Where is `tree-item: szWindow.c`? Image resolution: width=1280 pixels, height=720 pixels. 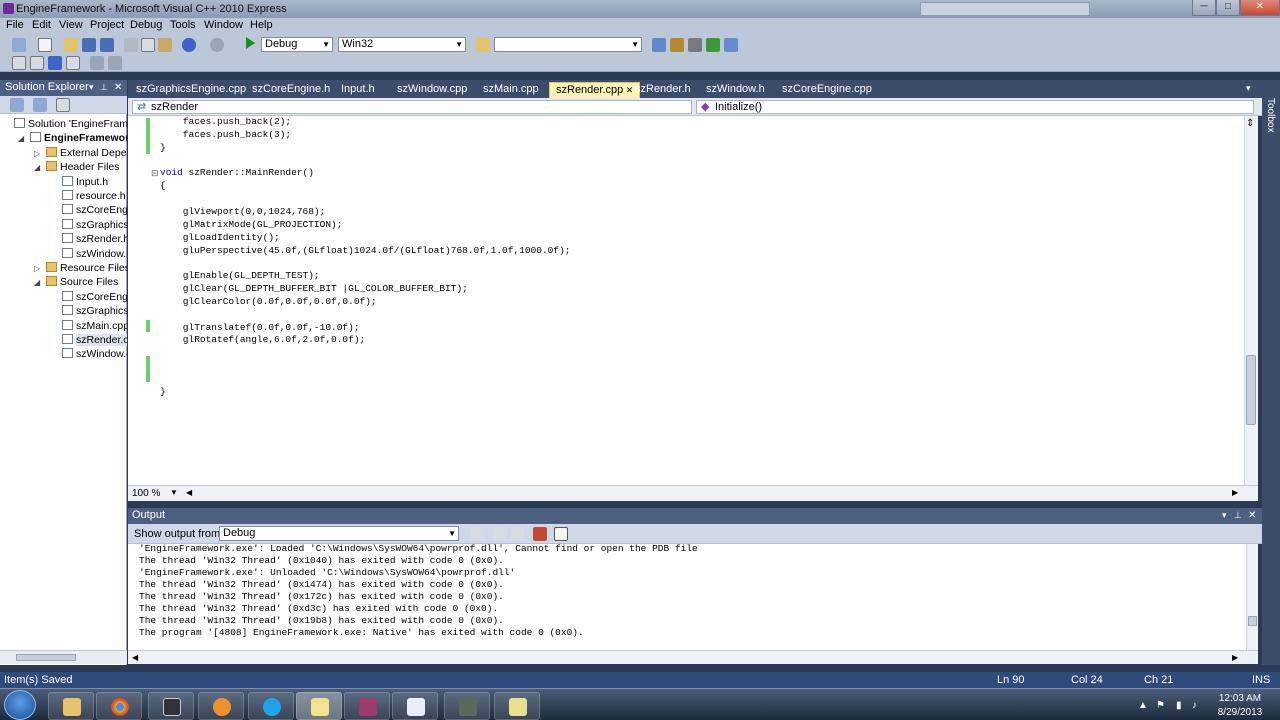
tree-item: szWindow.c is located at coordinates (94, 354).